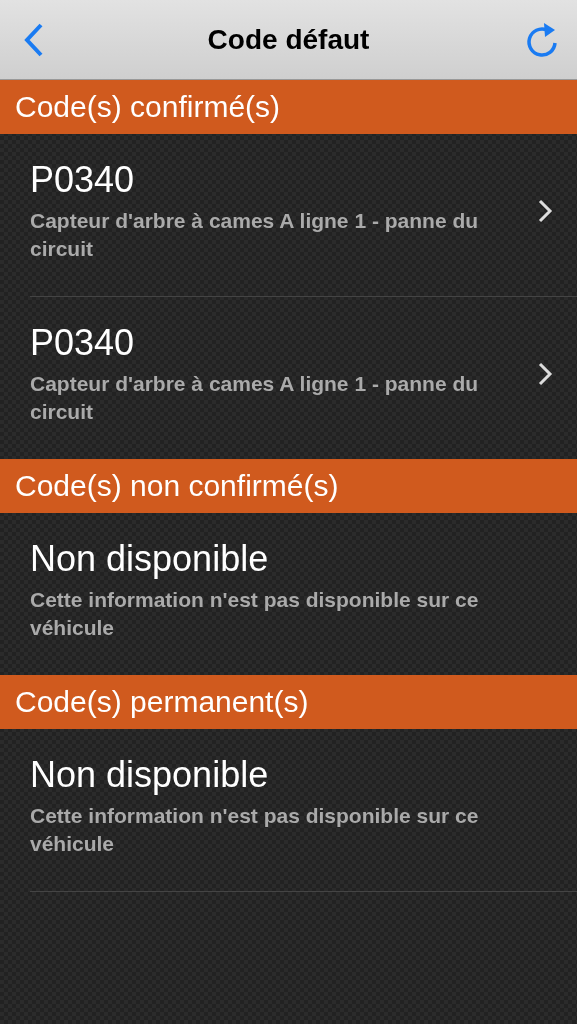 The height and width of the screenshot is (1024, 577). Describe the element at coordinates (288, 702) in the screenshot. I see `section-header: Code(s) permanent(s)` at that location.